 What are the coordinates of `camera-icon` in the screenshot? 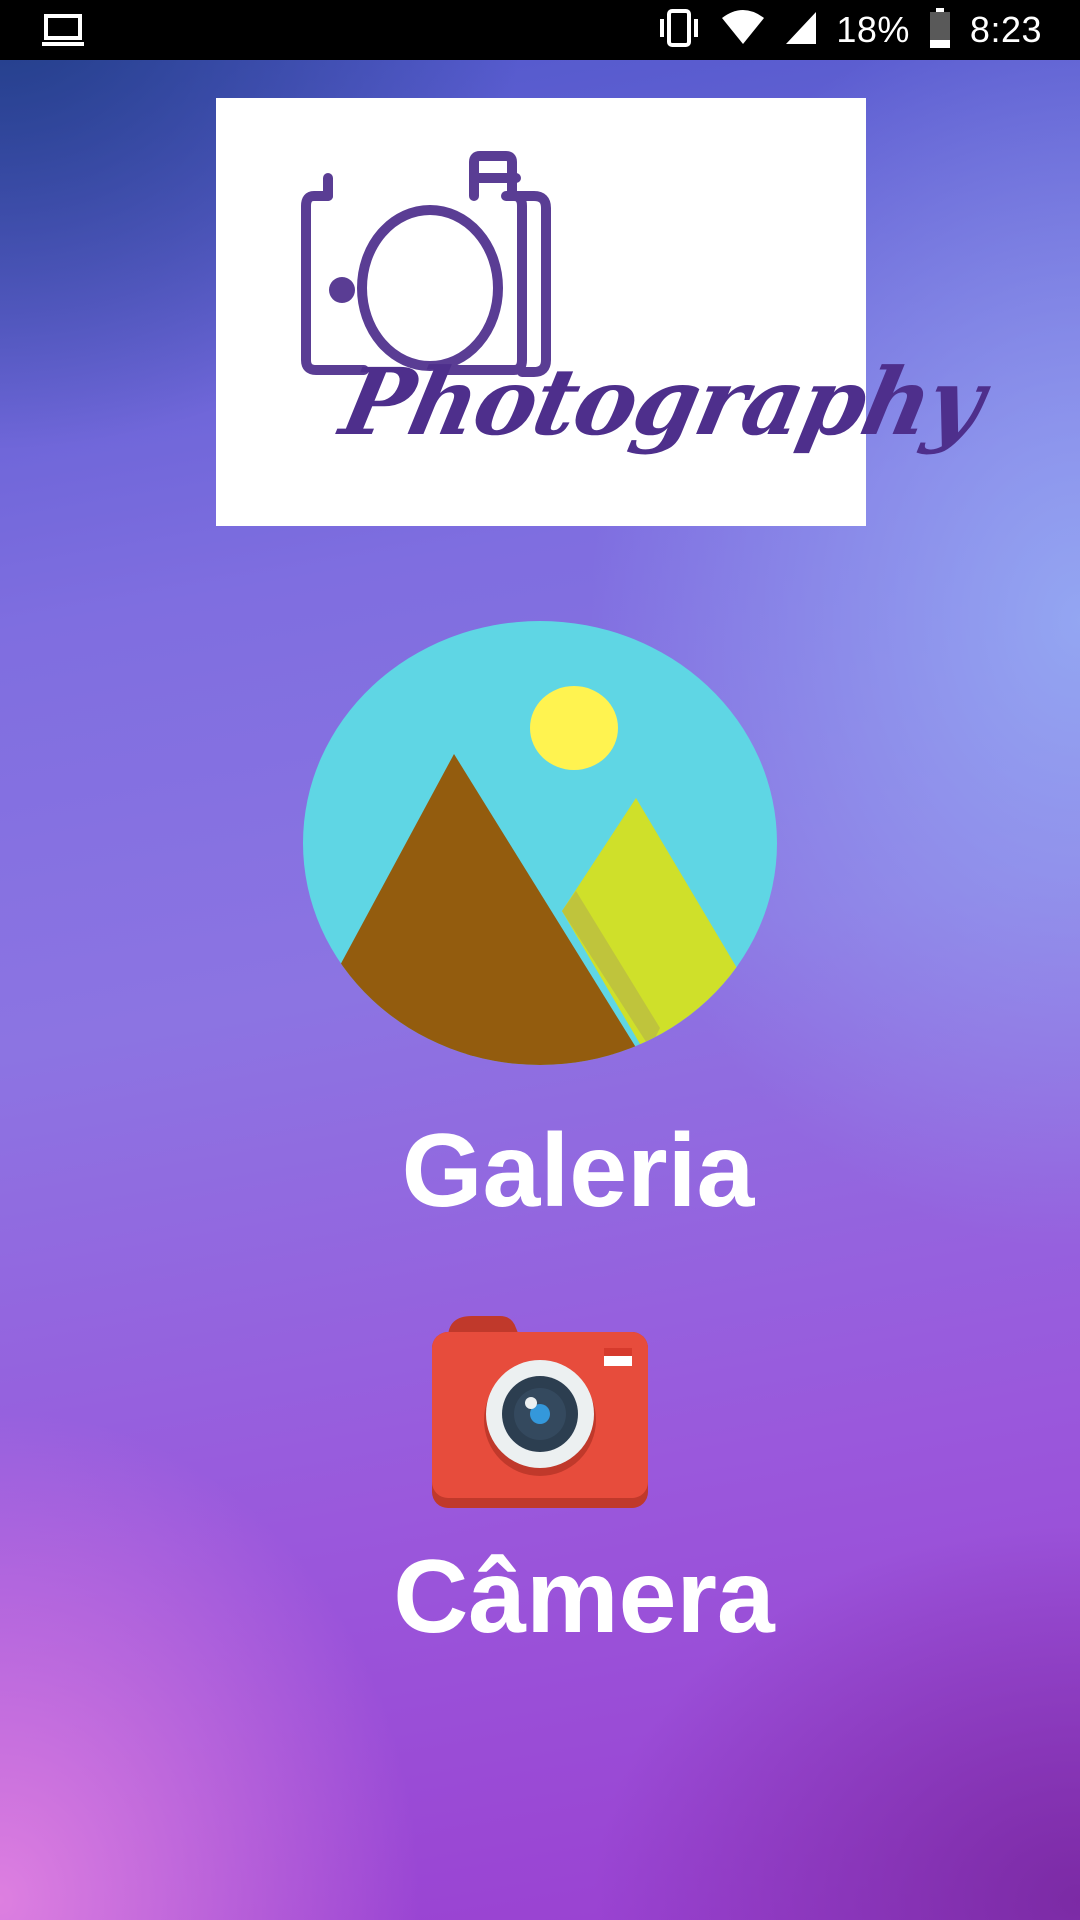 It's located at (540, 1412).